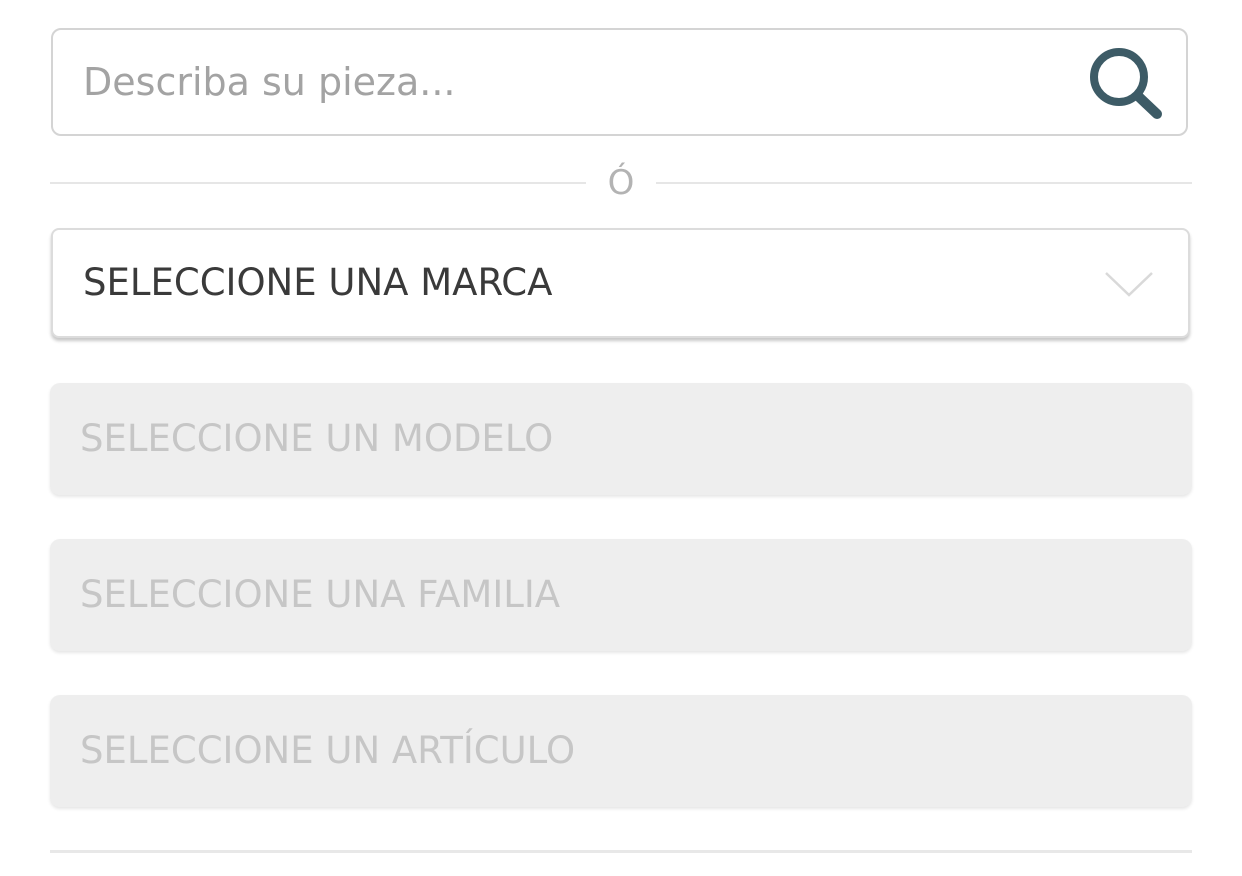 This screenshot has width=1242, height=876. Describe the element at coordinates (620, 283) in the screenshot. I see `brand-select: SELECCIONE UNA MARCA` at that location.